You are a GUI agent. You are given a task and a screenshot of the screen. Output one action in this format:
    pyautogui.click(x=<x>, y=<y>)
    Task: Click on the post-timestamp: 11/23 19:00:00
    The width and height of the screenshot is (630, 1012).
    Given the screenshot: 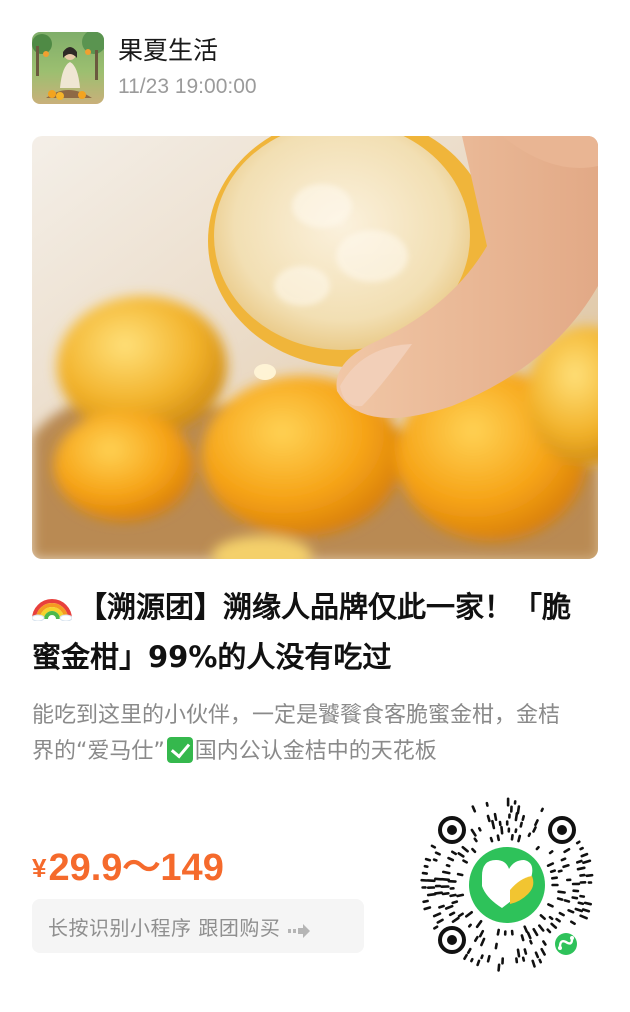 What is the action you would take?
    pyautogui.click(x=187, y=86)
    